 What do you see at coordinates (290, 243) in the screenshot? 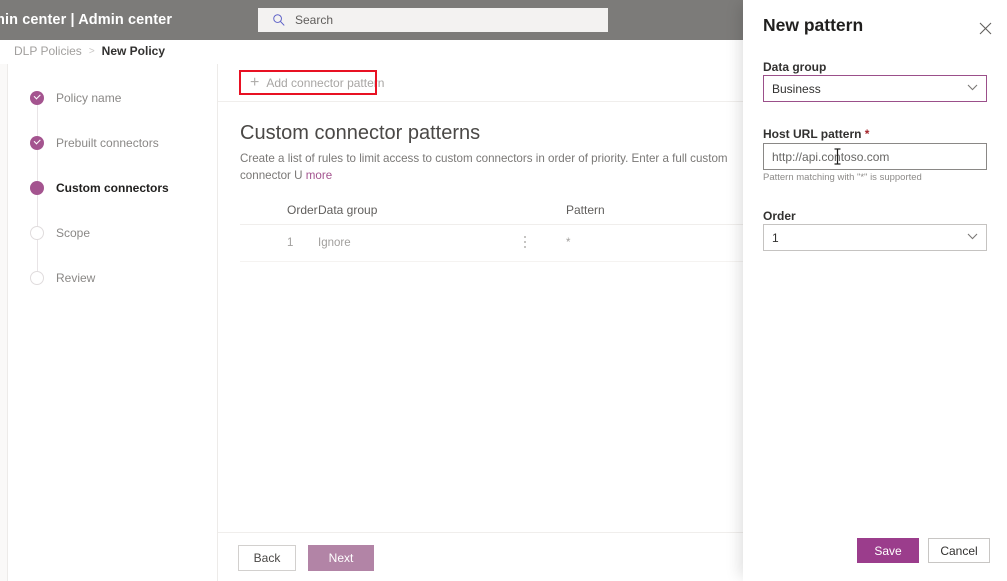
I see `cell-order: 1` at bounding box center [290, 243].